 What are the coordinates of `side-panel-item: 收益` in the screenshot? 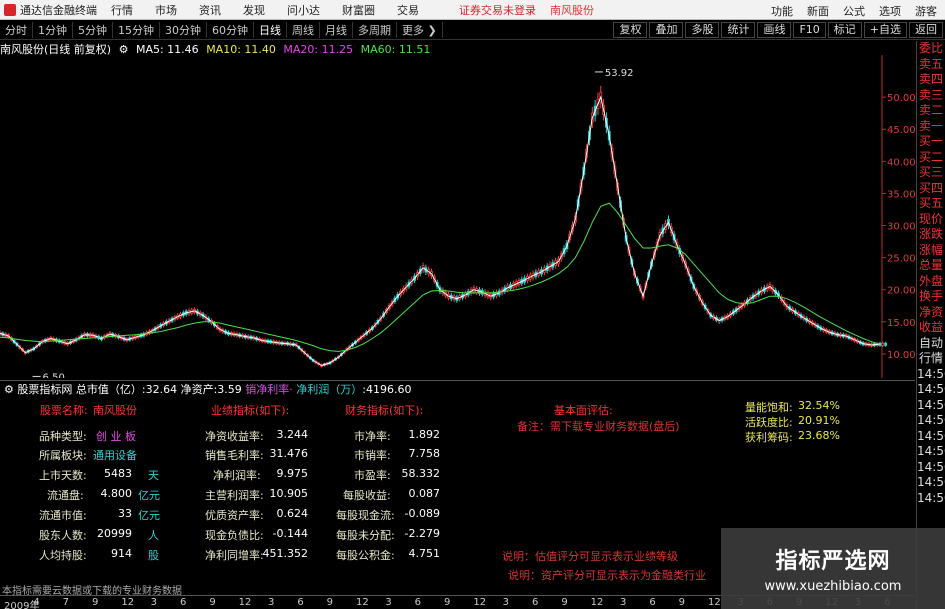 It's located at (931, 328).